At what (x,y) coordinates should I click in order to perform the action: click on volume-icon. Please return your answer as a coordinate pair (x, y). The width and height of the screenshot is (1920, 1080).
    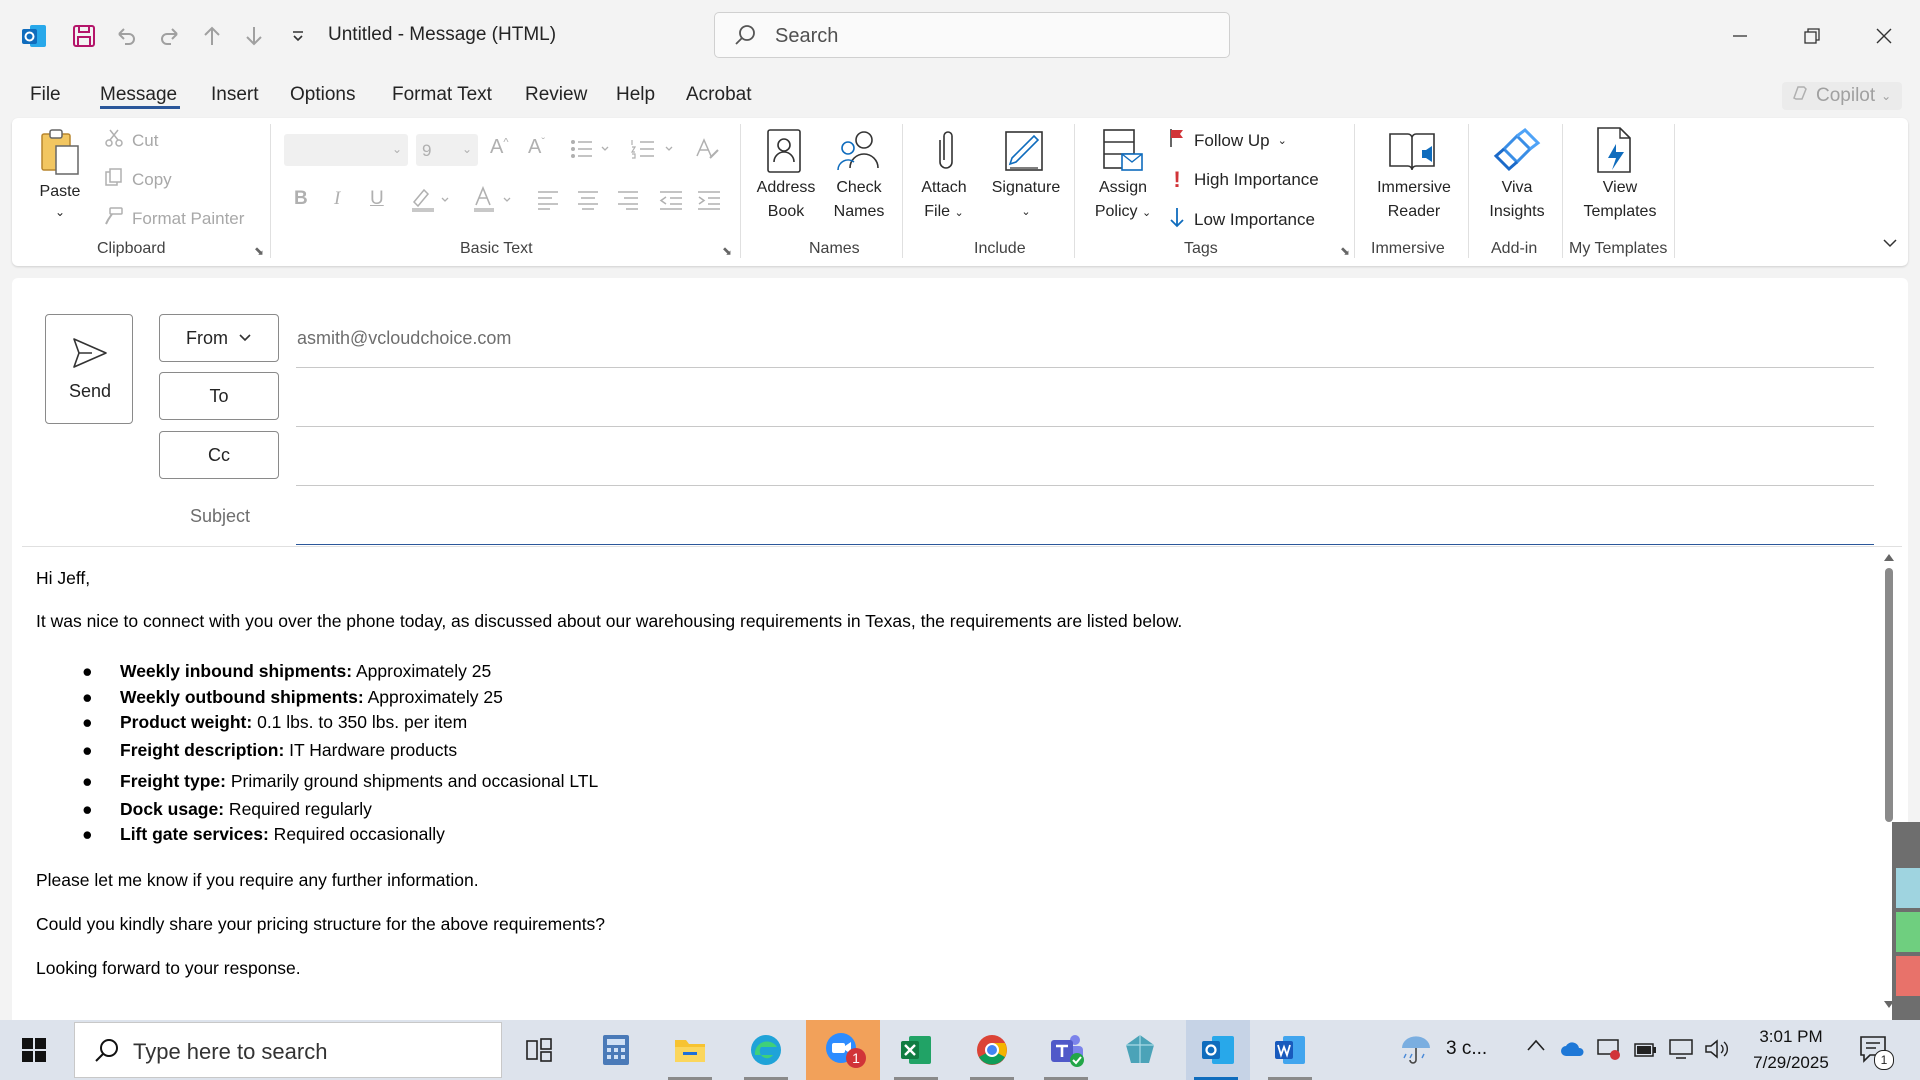
    Looking at the image, I should click on (1717, 1051).